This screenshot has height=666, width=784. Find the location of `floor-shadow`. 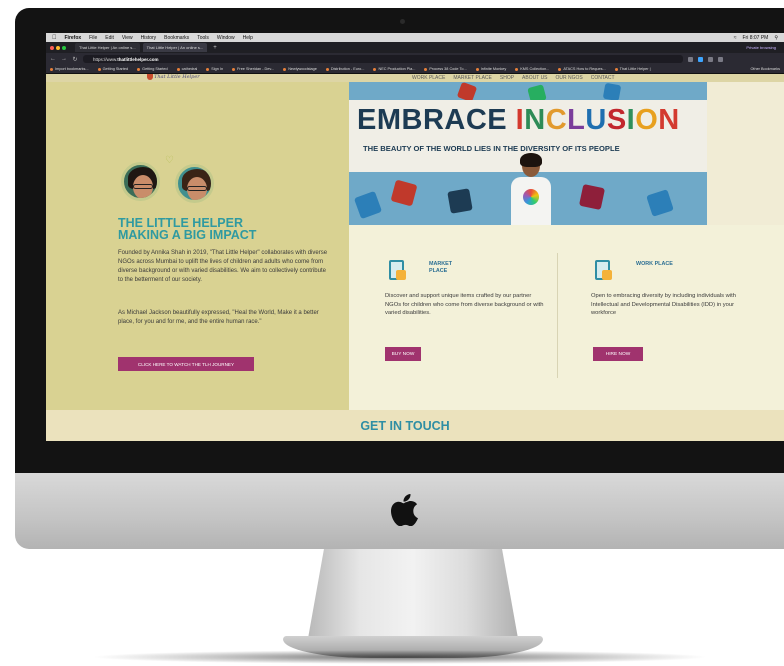

floor-shadow is located at coordinates (400, 657).